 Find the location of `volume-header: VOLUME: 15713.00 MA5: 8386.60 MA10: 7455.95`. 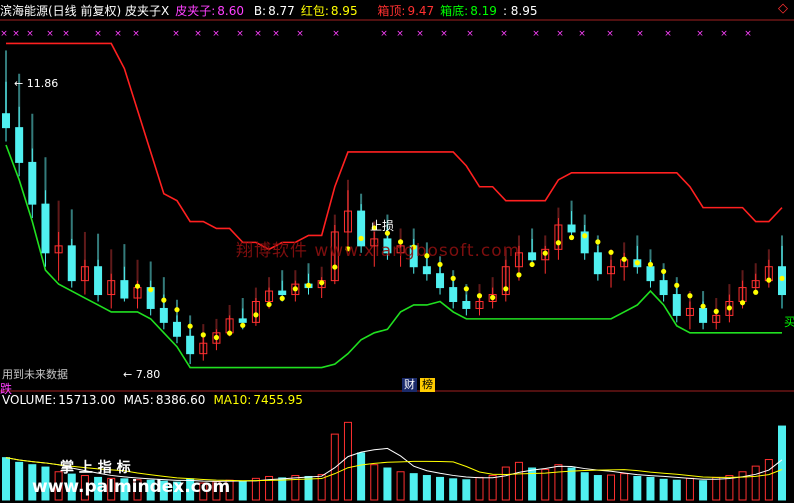

volume-header: VOLUME: 15713.00 MA5: 8386.60 MA10: 7455.95 is located at coordinates (156, 400).